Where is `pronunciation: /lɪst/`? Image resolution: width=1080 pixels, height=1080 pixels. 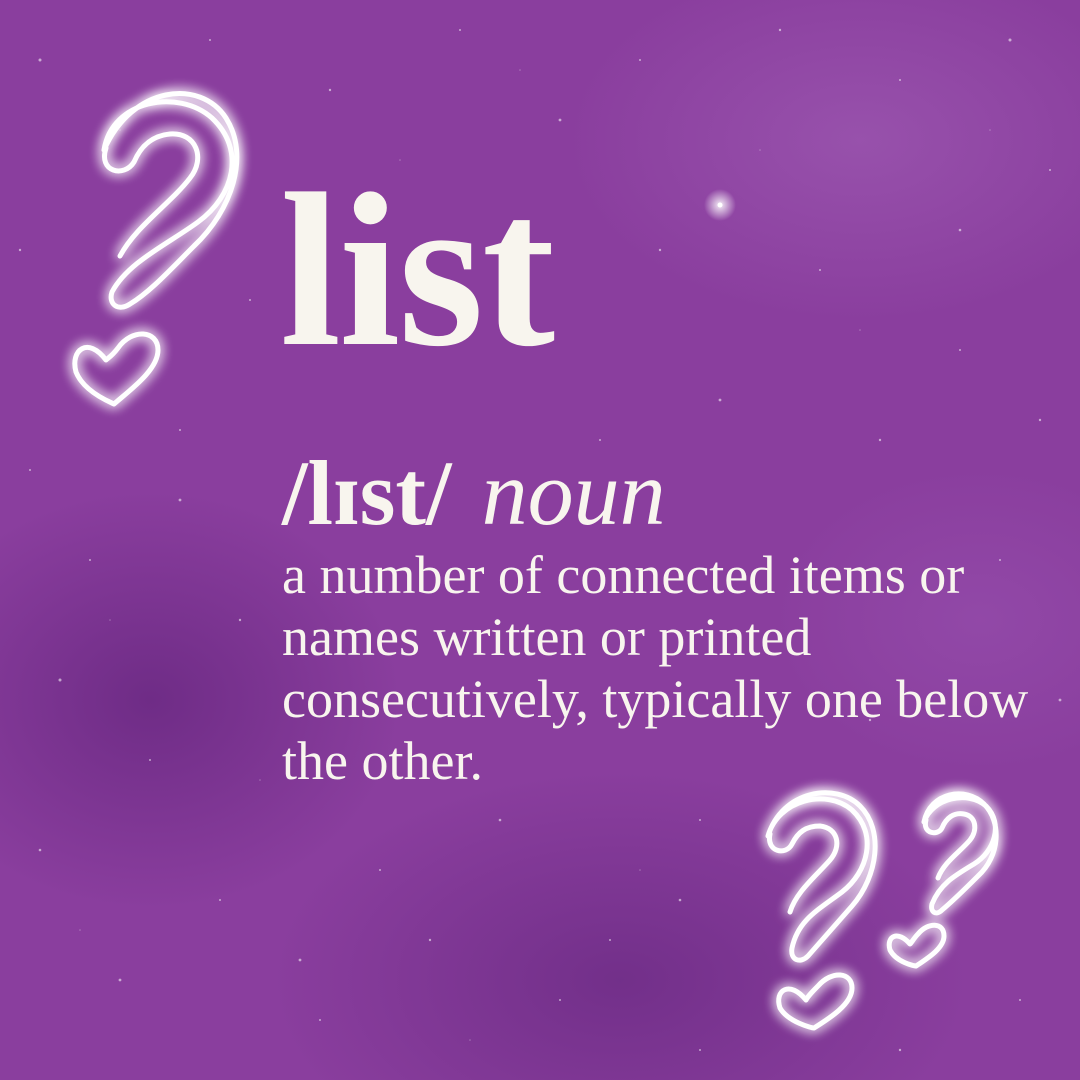 pronunciation: /lɪst/ is located at coordinates (367, 493).